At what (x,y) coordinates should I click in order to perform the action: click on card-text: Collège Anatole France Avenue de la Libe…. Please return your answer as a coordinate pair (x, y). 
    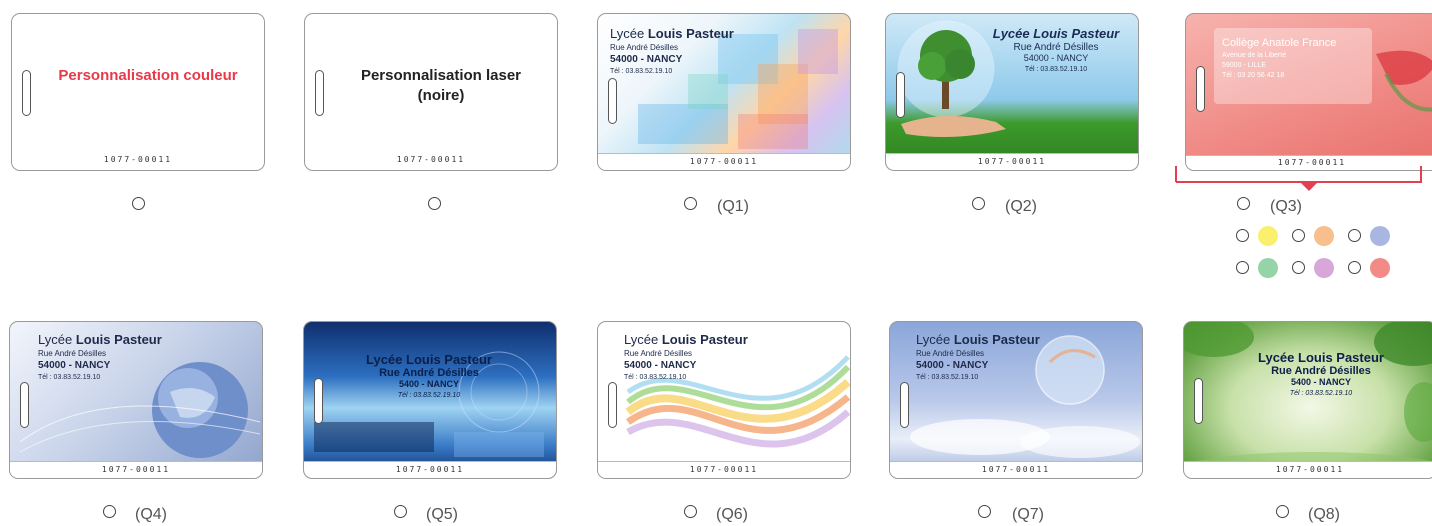
    Looking at the image, I should click on (1279, 58).